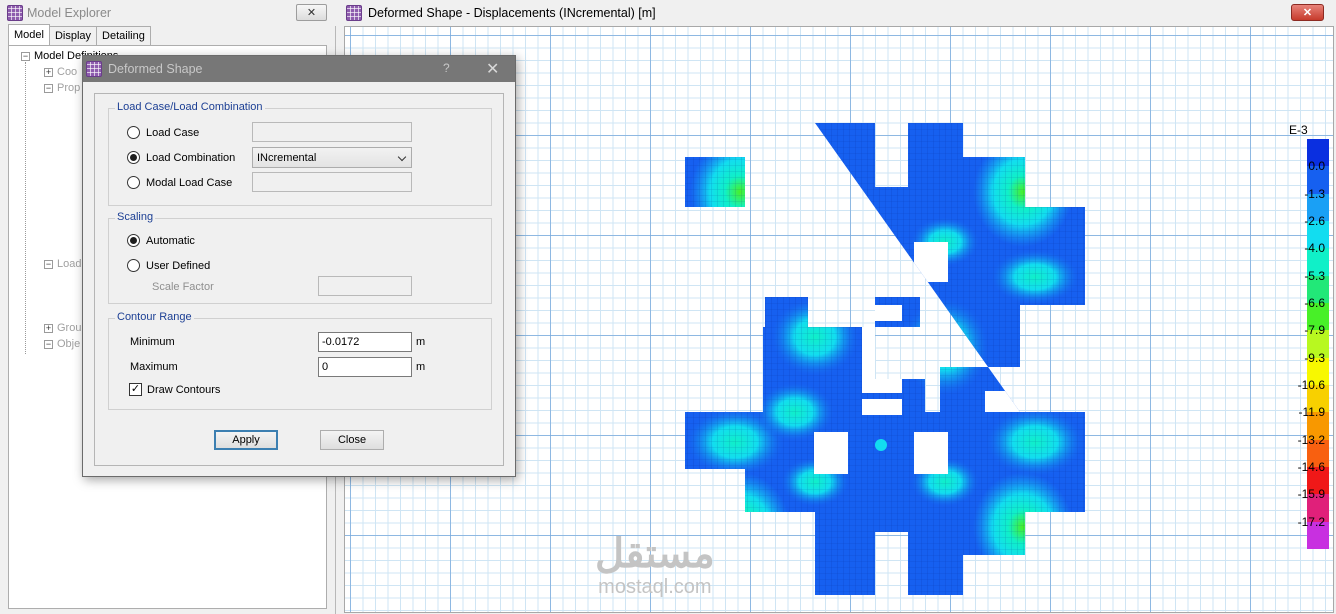 The height and width of the screenshot is (614, 1336). I want to click on model-explorer-title: Model Explorer, so click(69, 13).